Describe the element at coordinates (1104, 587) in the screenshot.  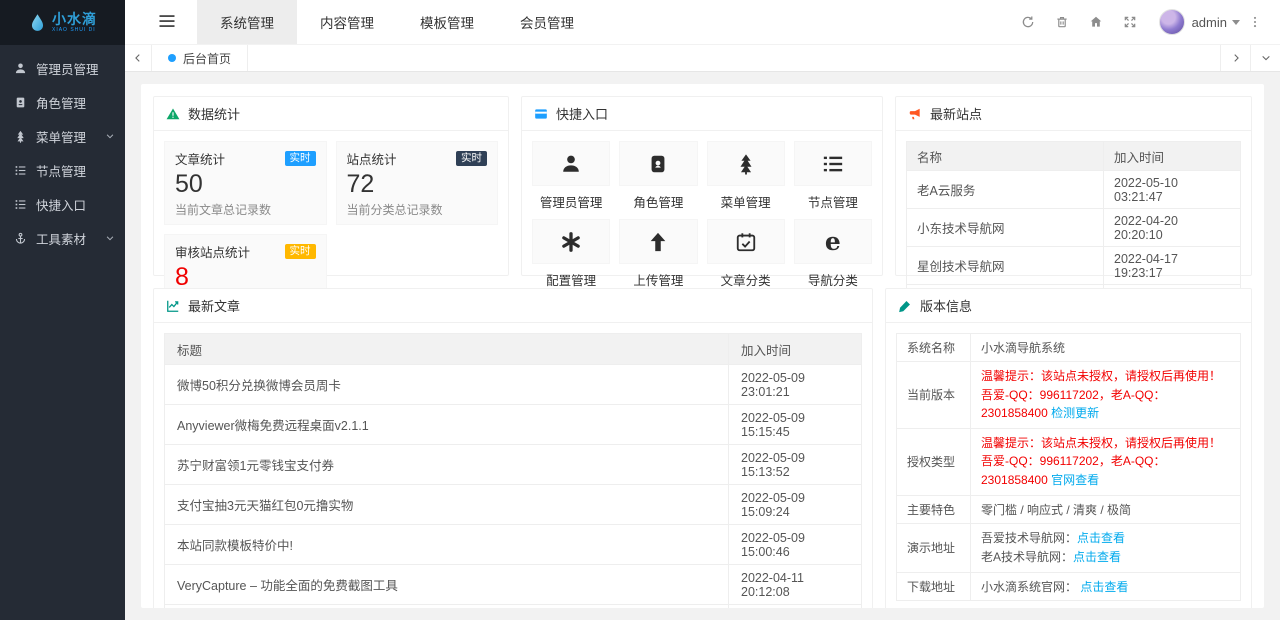
I see `download-link: 点击查看` at that location.